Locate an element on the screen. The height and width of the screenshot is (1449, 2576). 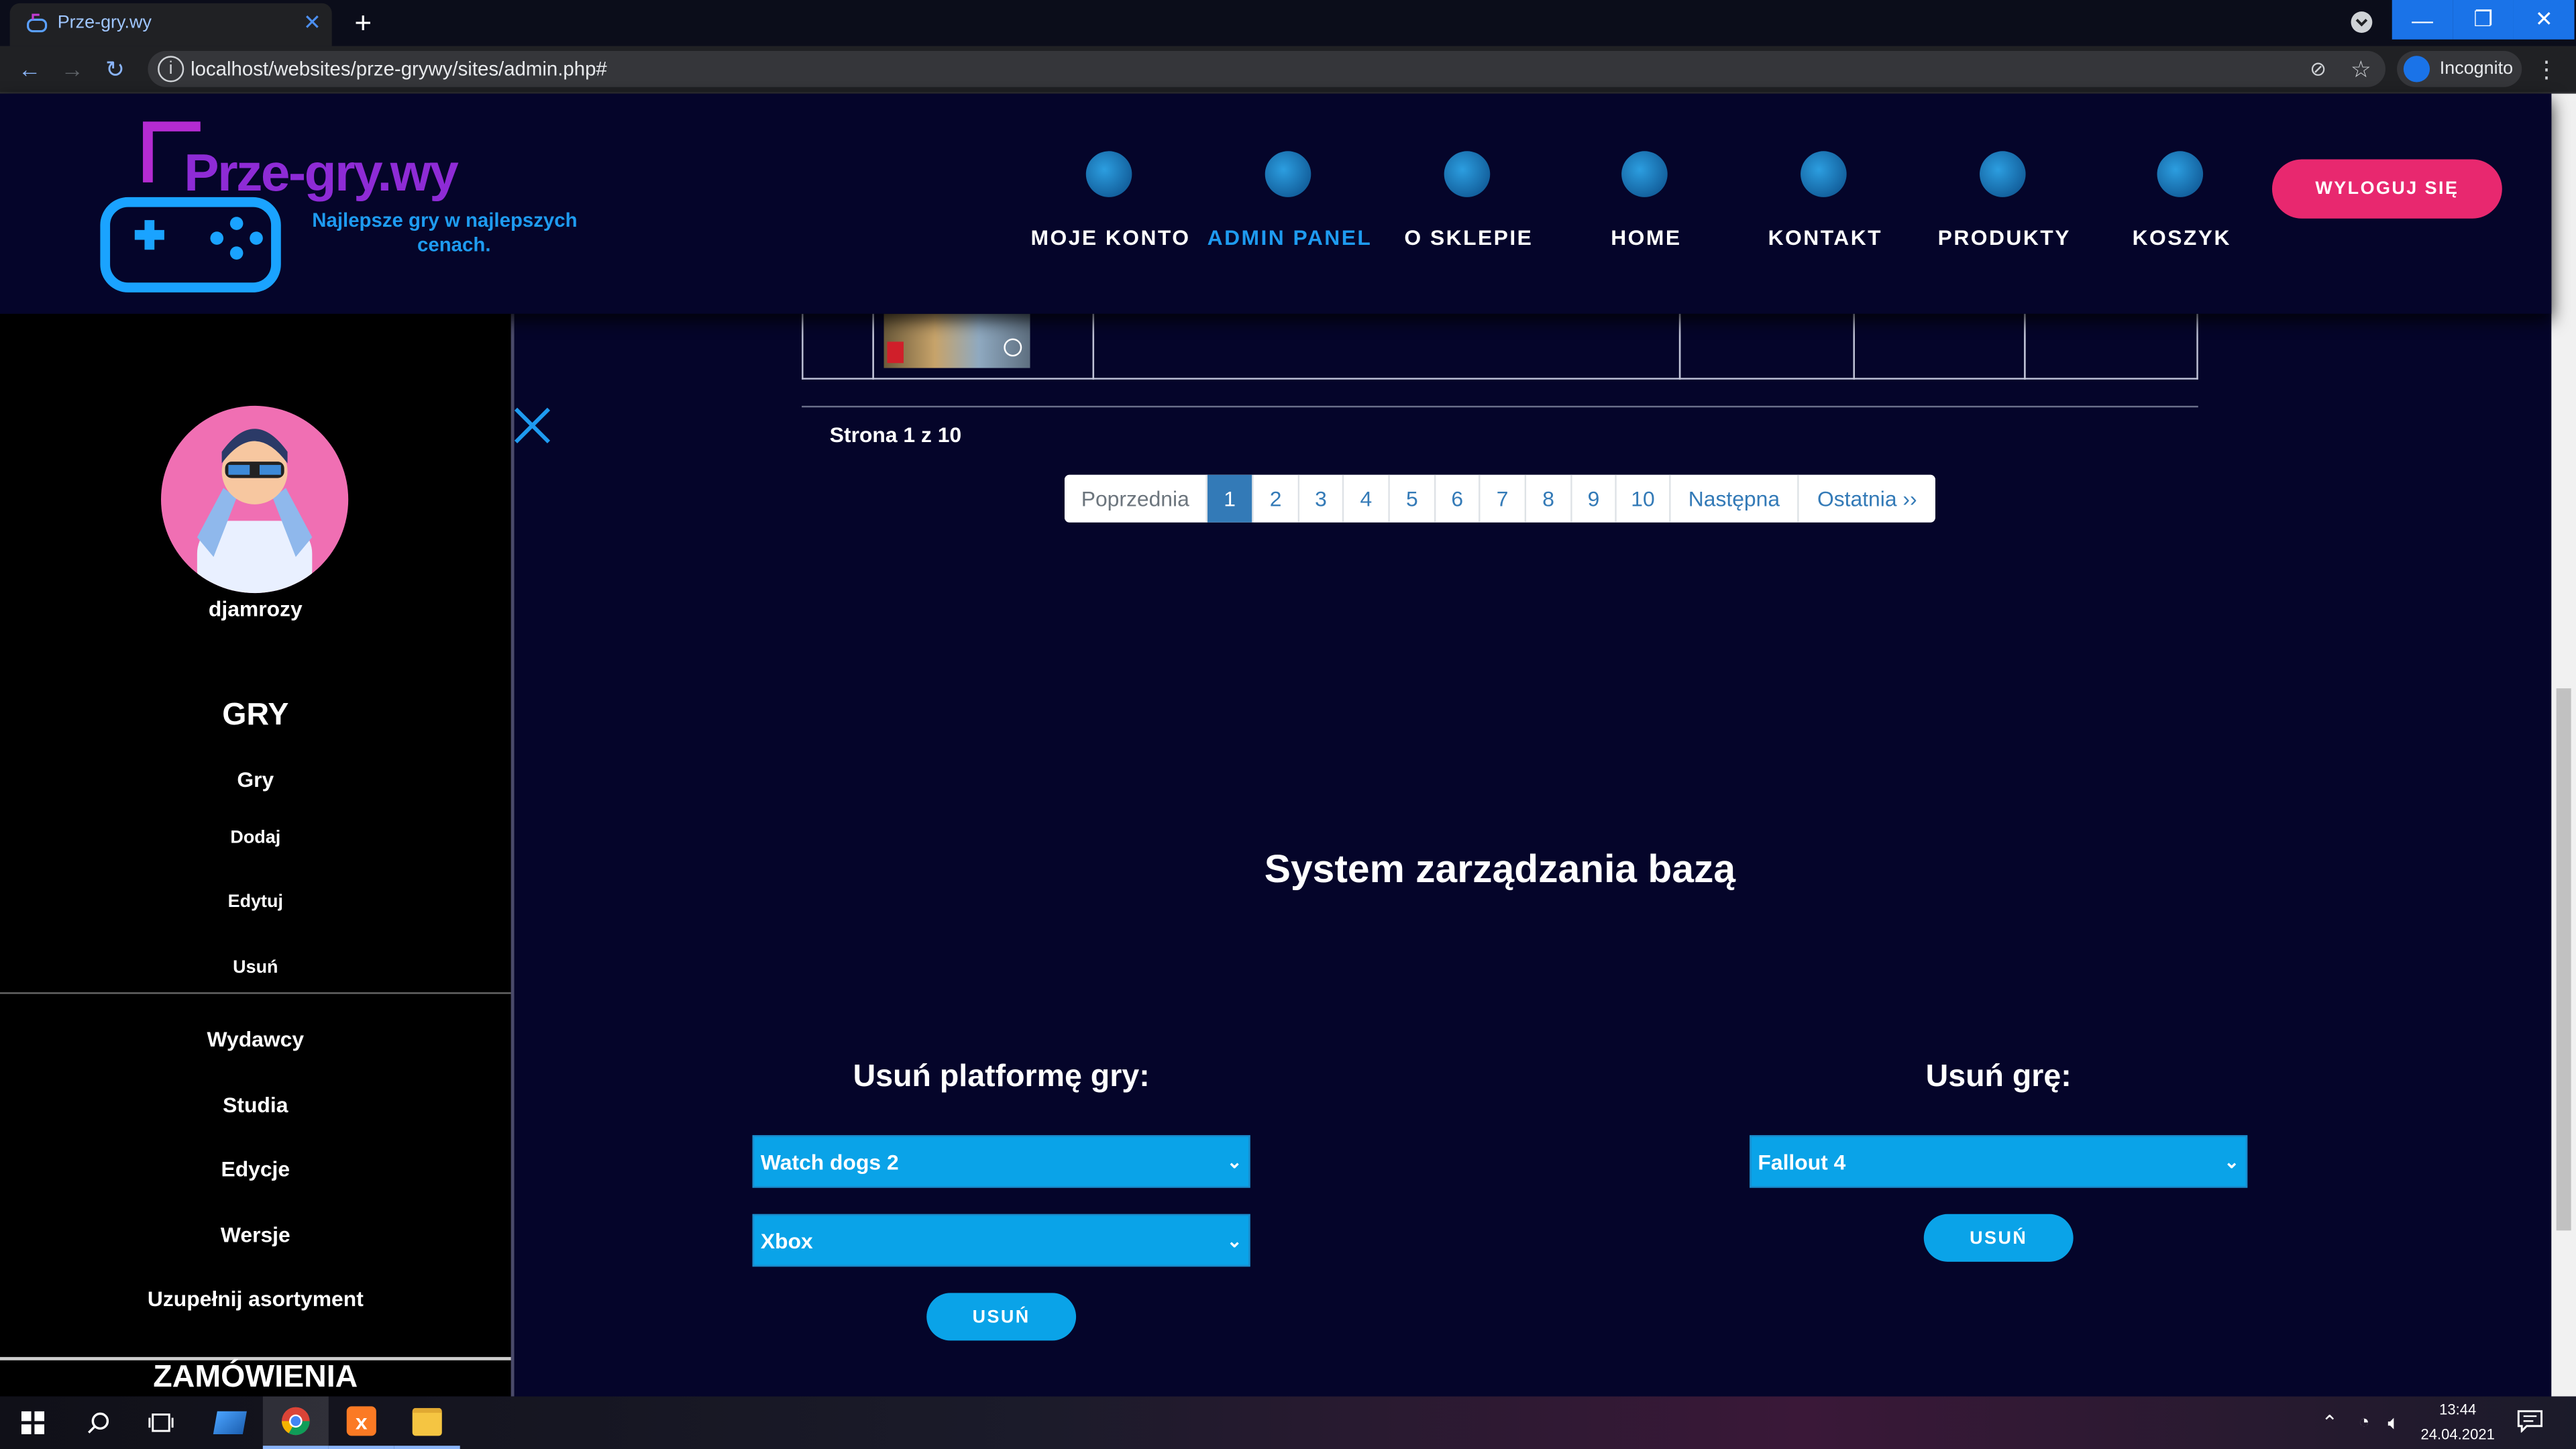
nav-kontakt-label: KONTAKT is located at coordinates (1825, 237).